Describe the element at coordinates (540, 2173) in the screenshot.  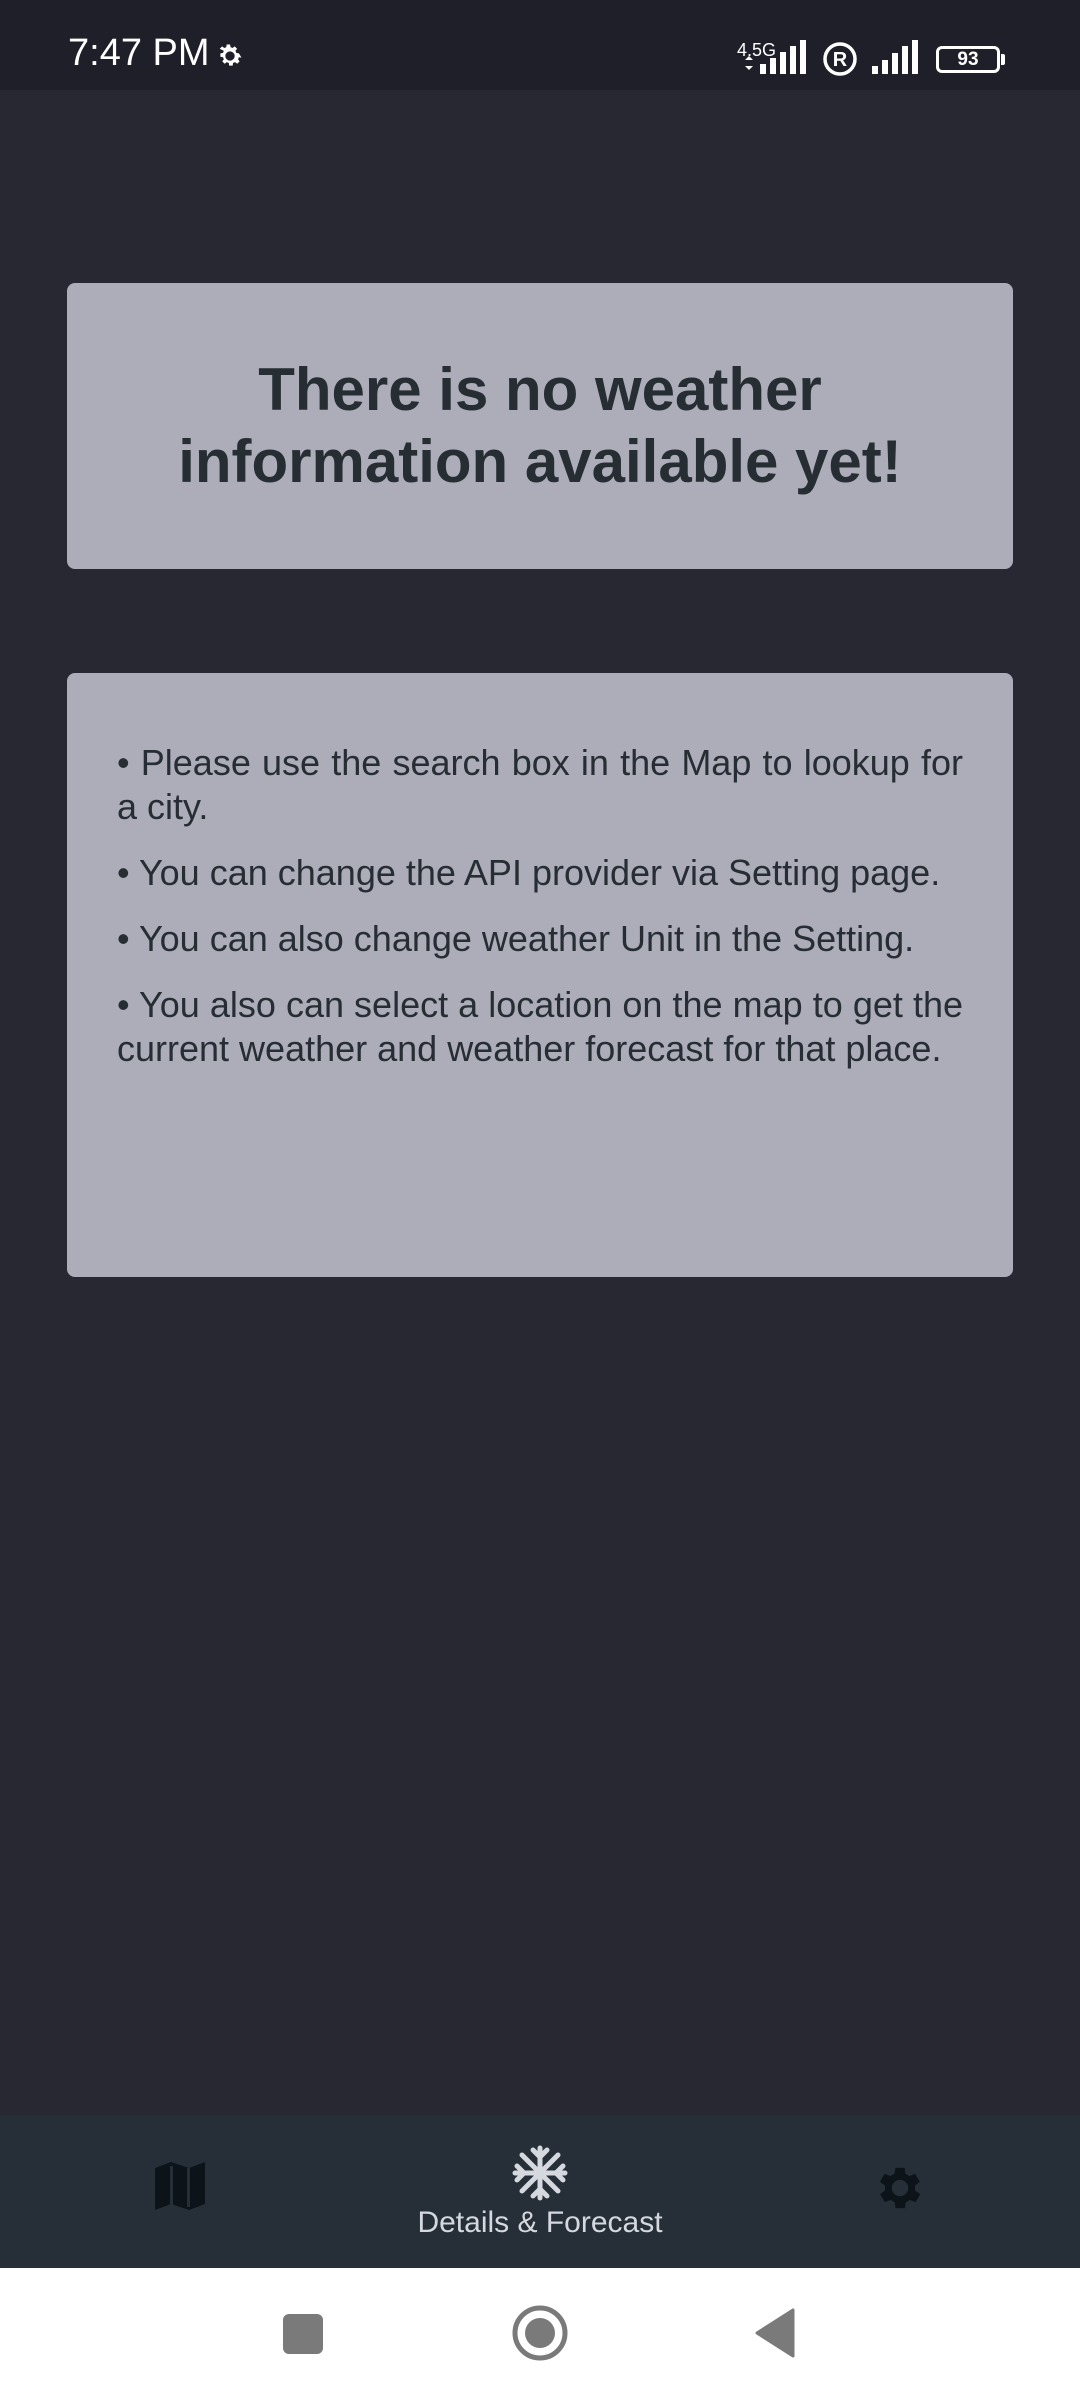
I see `snowflake-icon` at that location.